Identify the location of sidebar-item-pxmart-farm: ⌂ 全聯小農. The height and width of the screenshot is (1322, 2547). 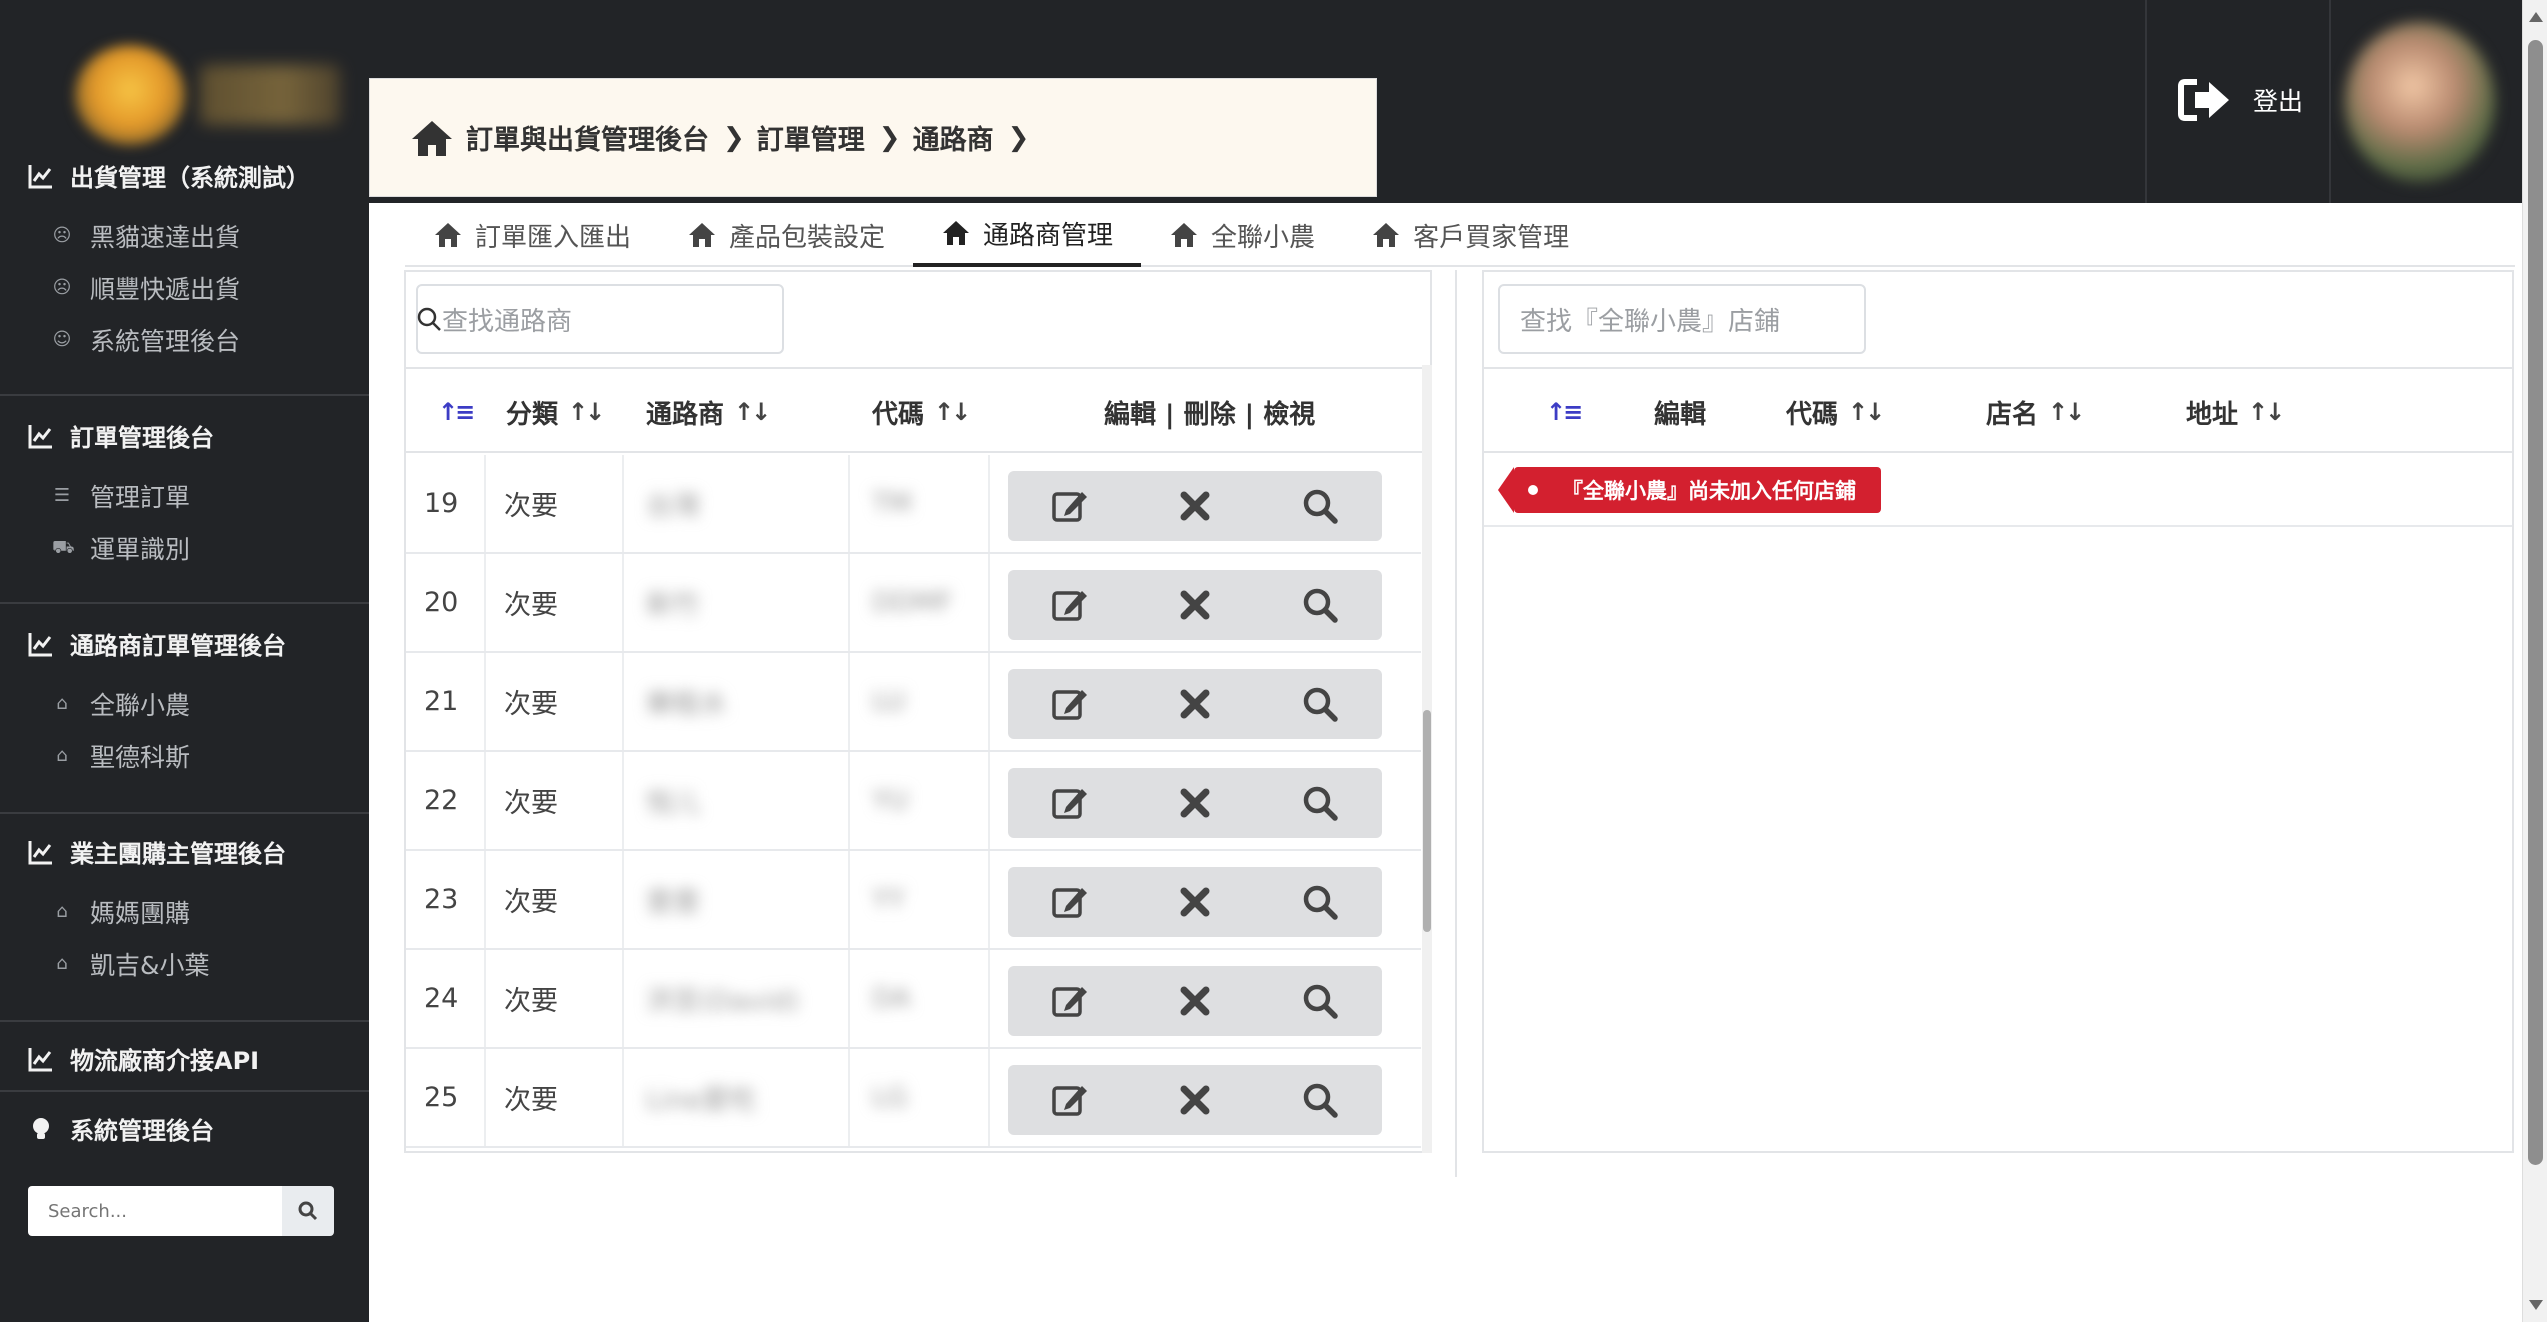
(121, 704).